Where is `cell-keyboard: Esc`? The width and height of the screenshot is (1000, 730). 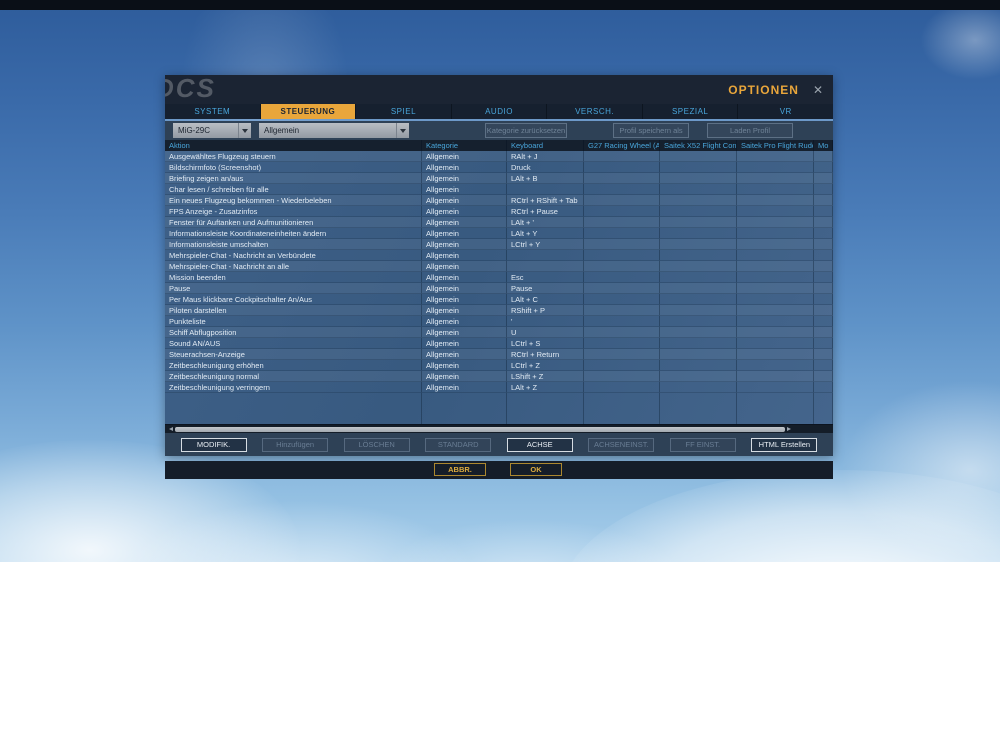
cell-keyboard: Esc is located at coordinates (545, 277).